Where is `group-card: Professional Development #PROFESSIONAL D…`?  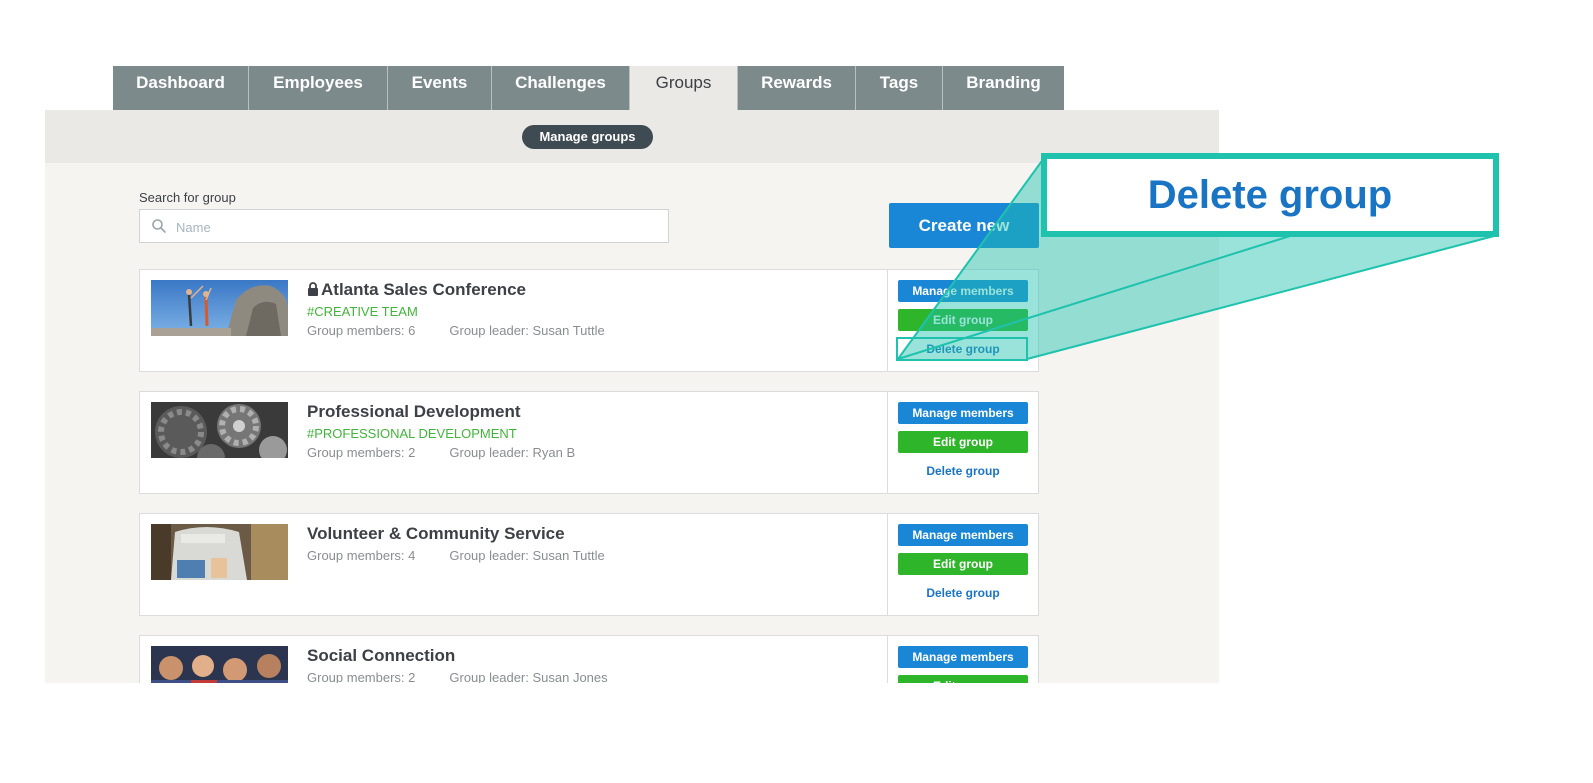 group-card: Professional Development #PROFESSIONAL D… is located at coordinates (589, 442).